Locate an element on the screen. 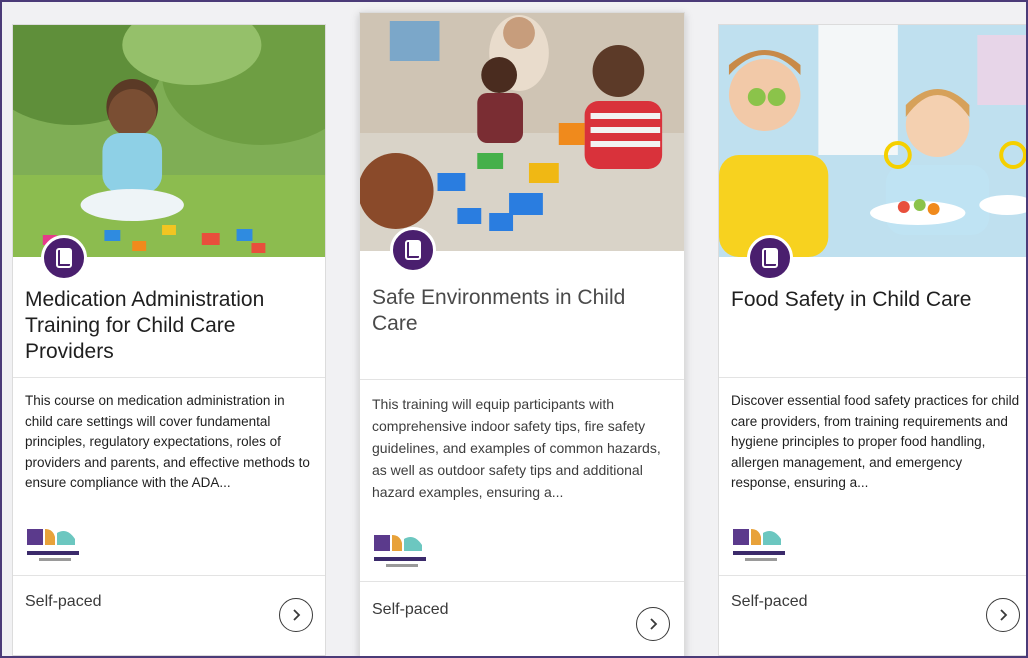 This screenshot has height=658, width=1028. course-title: Safe Environments in Child Care is located at coordinates (523, 311).